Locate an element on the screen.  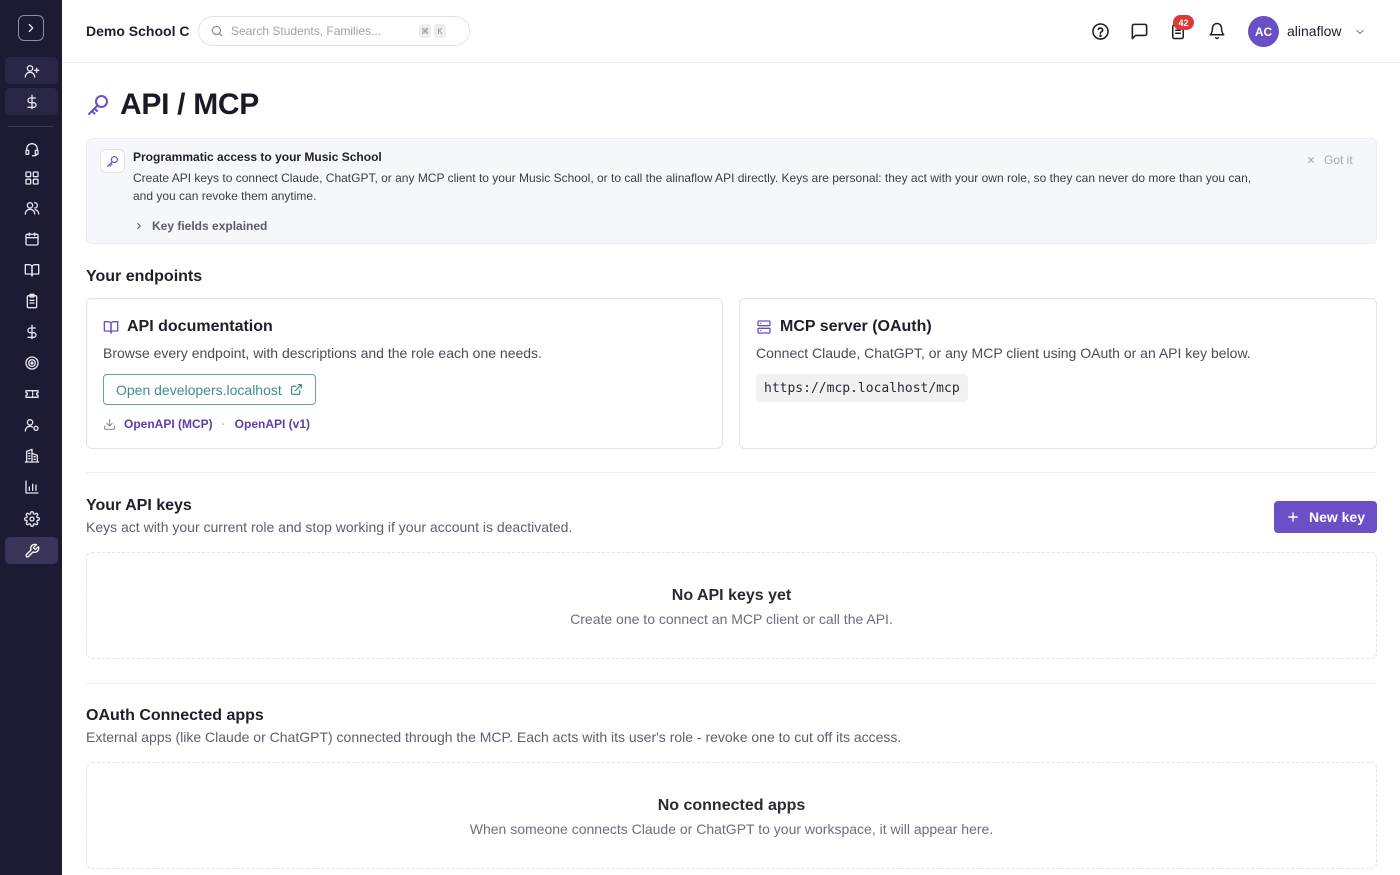
sidebar-item-add-user is located at coordinates (31, 70).